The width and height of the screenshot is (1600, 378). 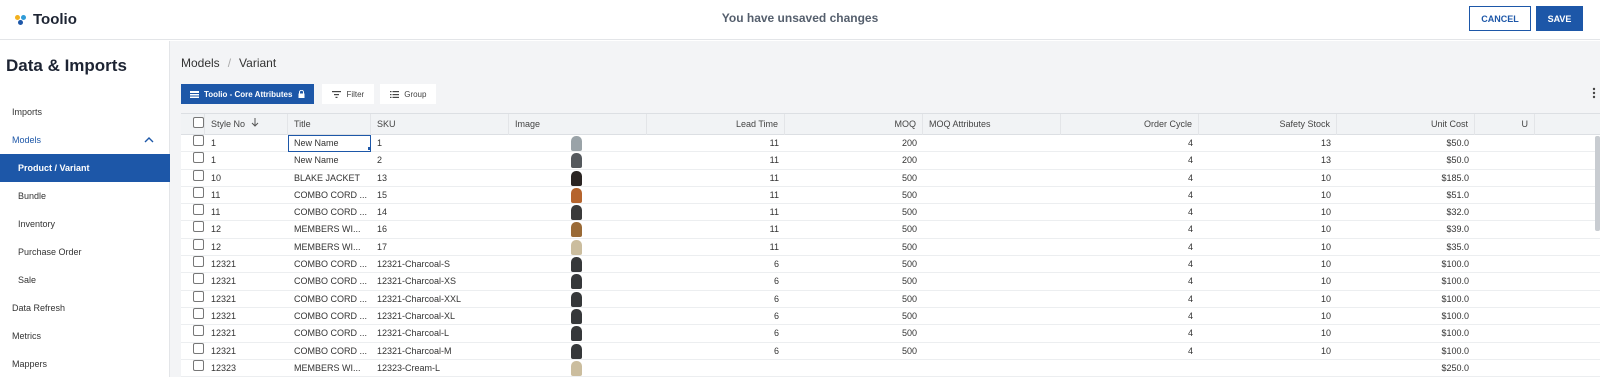 I want to click on unit-cost-cell: $51.0, so click(x=1406, y=195).